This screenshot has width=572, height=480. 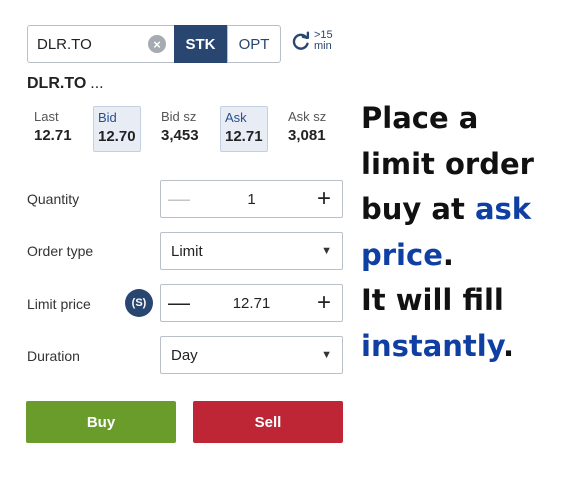 What do you see at coordinates (60, 251) in the screenshot?
I see `order-type-label: Order type` at bounding box center [60, 251].